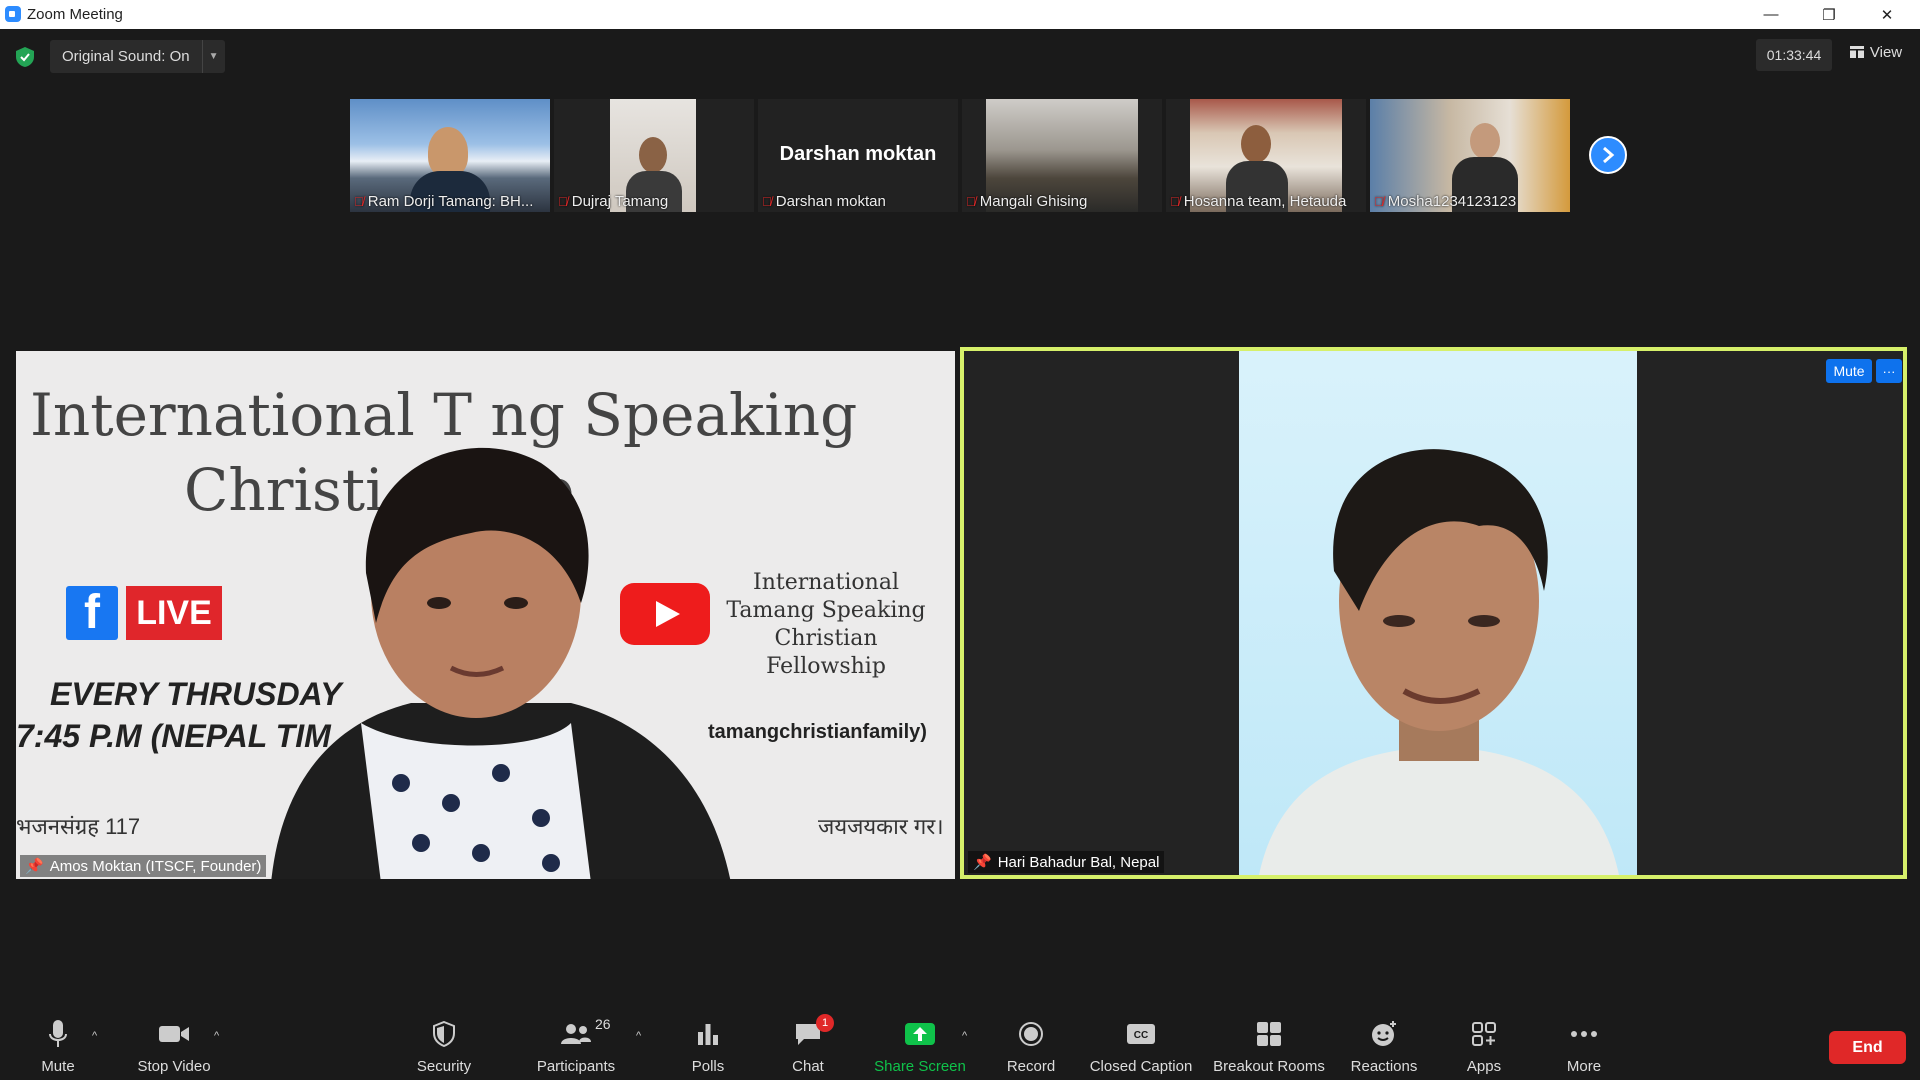  Describe the element at coordinates (75, 14) in the screenshot. I see `window-title: Zoom Meeting` at that location.